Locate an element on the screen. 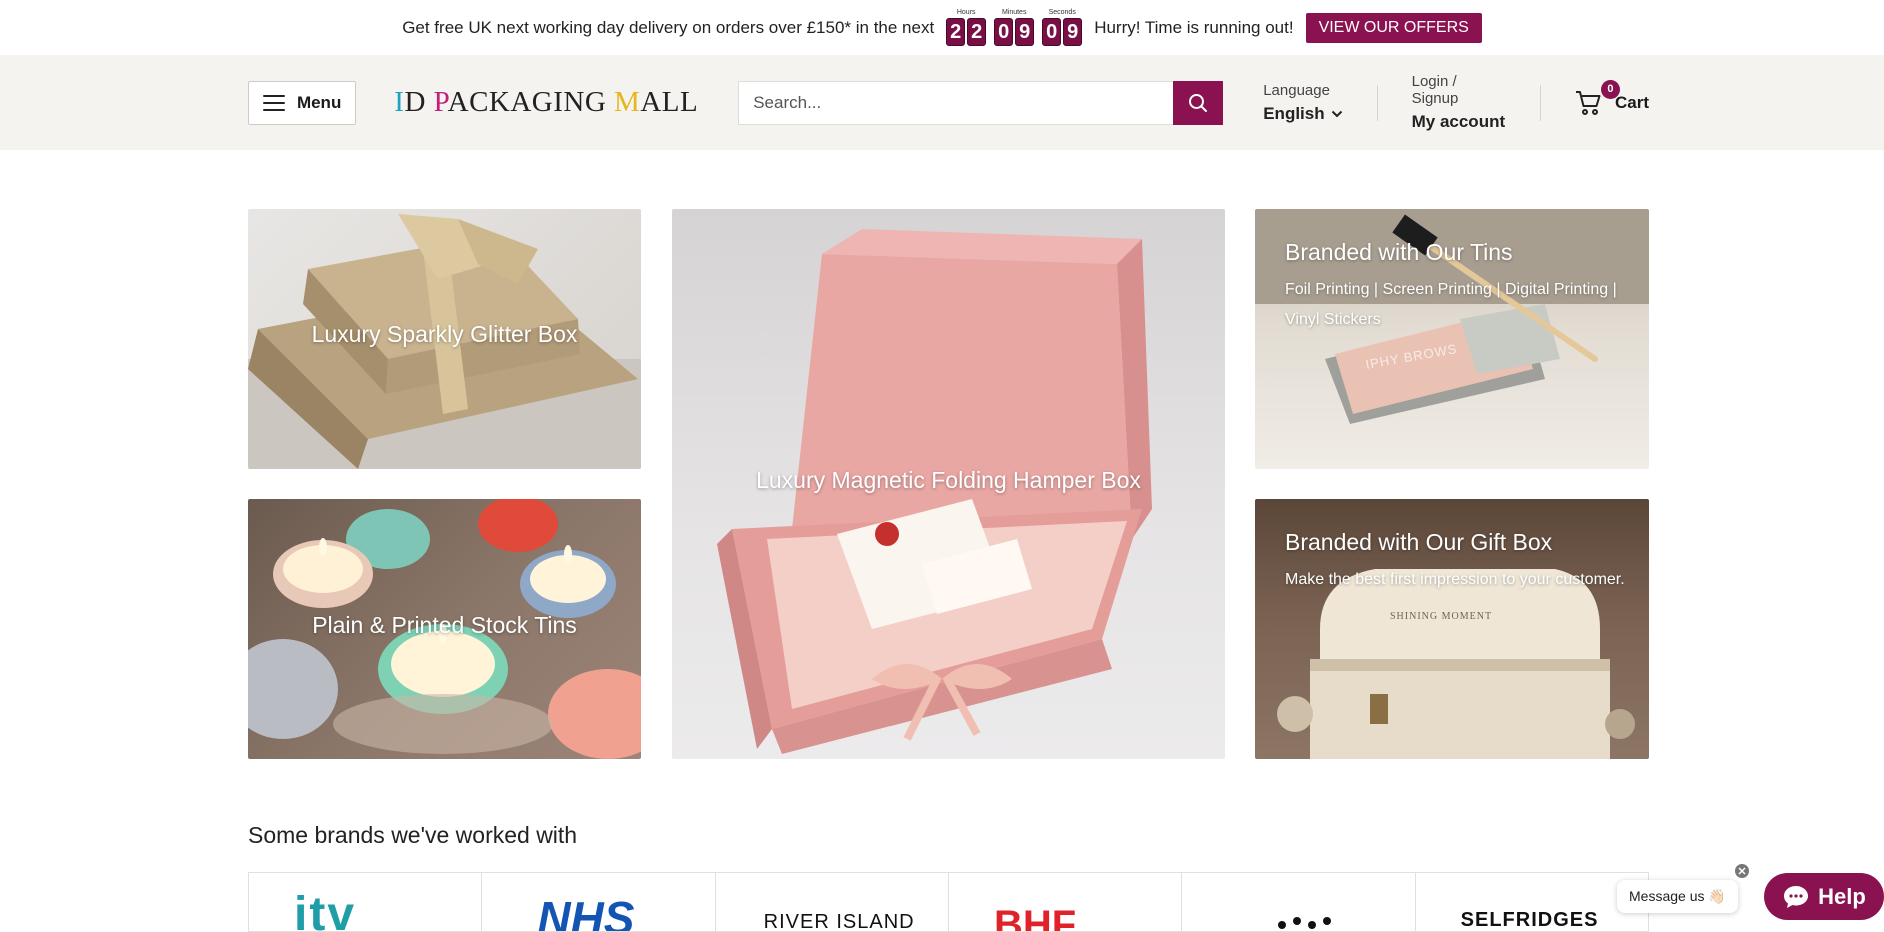 The image size is (1884, 932). hurry-text: Hurry! Time is running out! is located at coordinates (1194, 27).